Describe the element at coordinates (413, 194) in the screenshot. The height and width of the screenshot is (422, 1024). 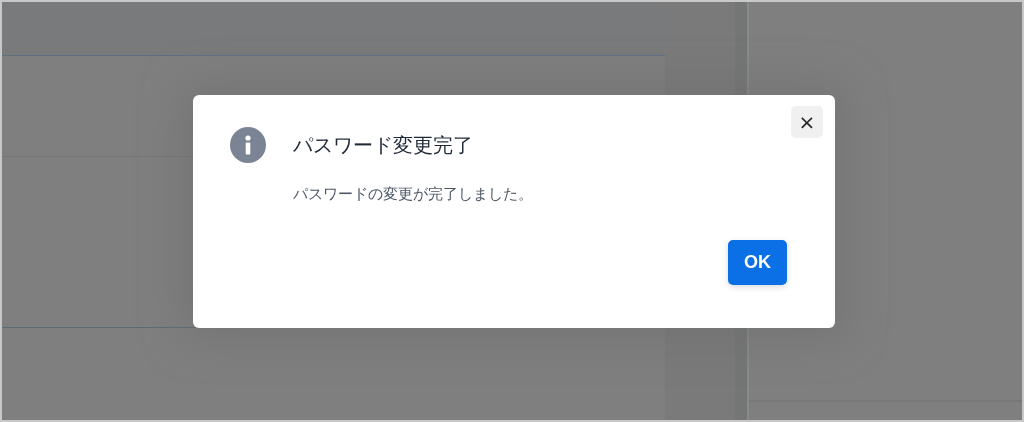
I see `dialog-message: パスワードの変更が完了しました。` at that location.